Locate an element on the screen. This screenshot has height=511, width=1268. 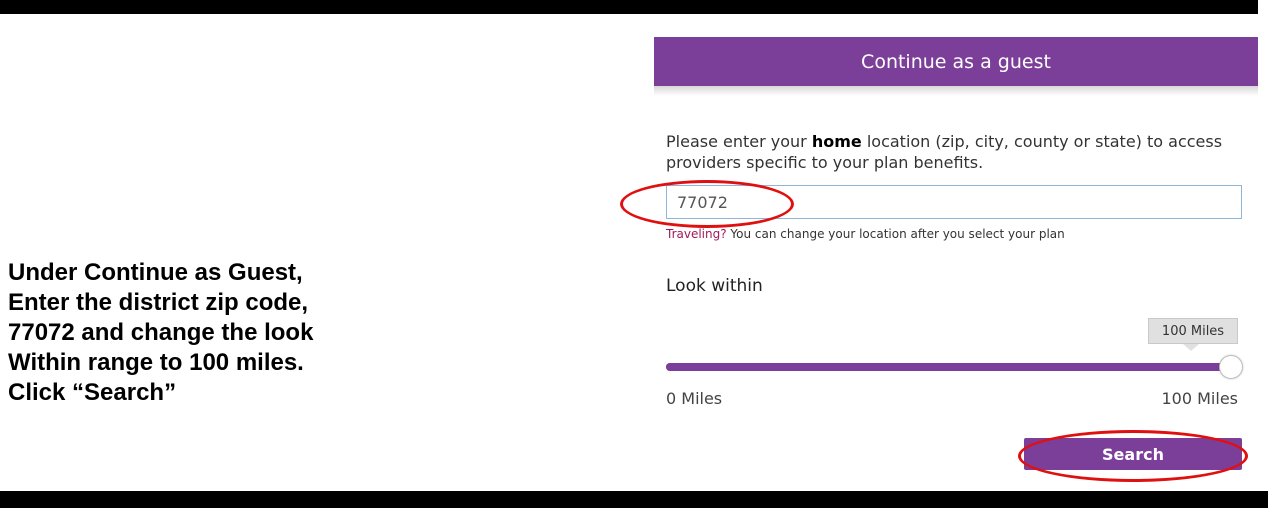
look-within-label: Look within is located at coordinates (714, 286).